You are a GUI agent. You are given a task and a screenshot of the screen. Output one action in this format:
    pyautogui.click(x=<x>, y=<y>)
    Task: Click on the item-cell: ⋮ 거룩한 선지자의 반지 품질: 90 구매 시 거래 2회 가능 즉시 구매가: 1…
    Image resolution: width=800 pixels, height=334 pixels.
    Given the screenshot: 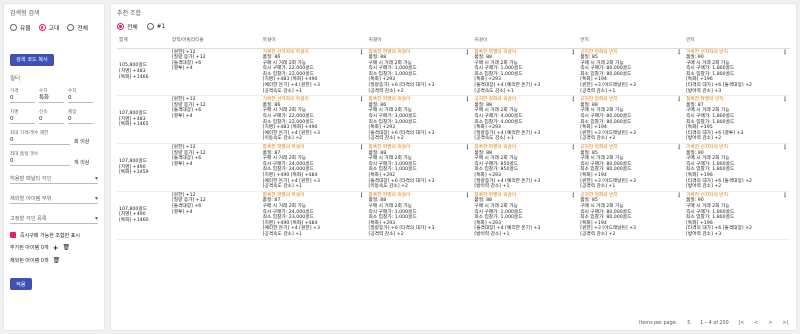 What is the action you would take?
    pyautogui.click(x=737, y=215)
    